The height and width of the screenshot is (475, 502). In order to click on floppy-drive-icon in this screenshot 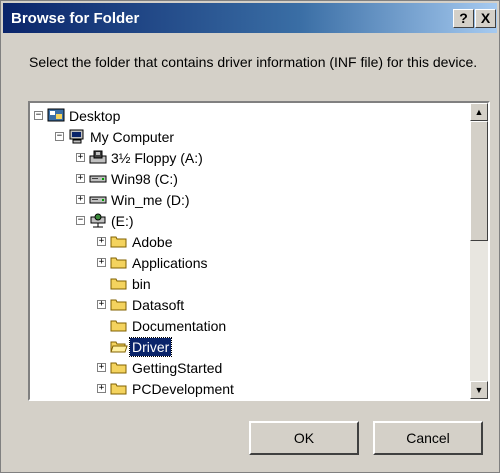, I will do `click(98, 157)`.